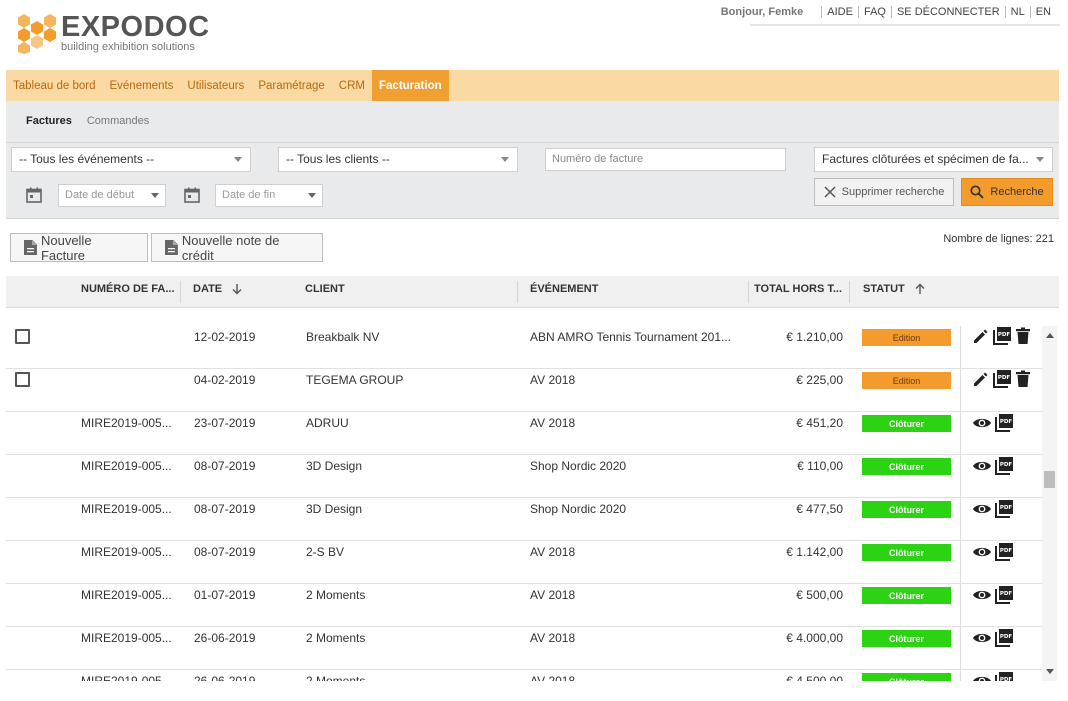 The width and height of the screenshot is (1068, 701). Describe the element at coordinates (1007, 192) in the screenshot. I see `search-button: Recherche` at that location.